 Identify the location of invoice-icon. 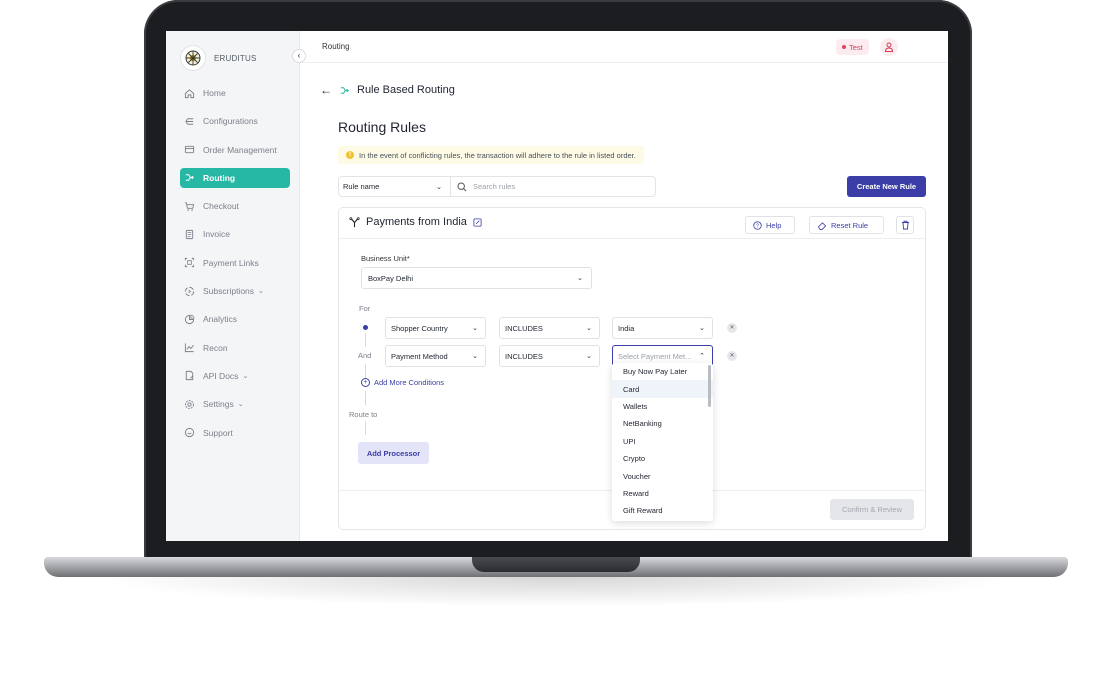
(189, 234).